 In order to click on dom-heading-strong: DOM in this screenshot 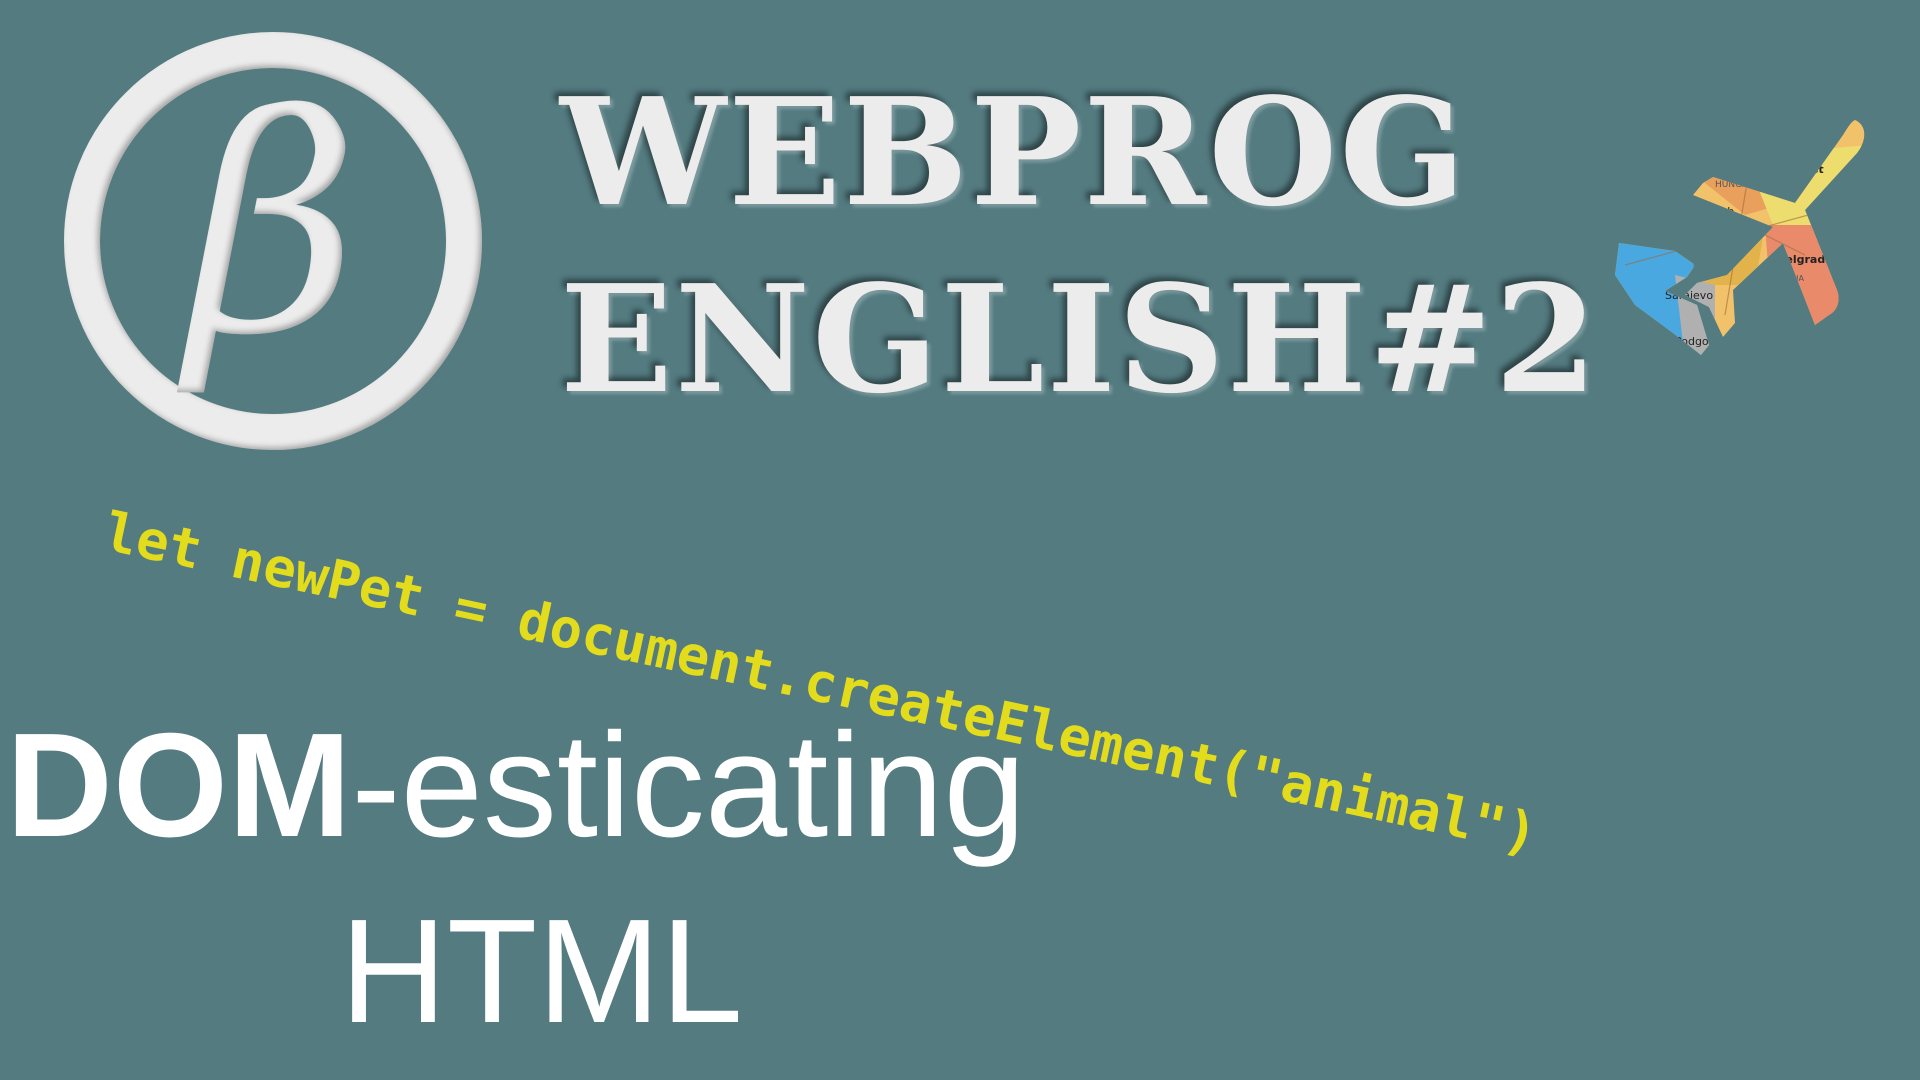, I will do `click(179, 785)`.